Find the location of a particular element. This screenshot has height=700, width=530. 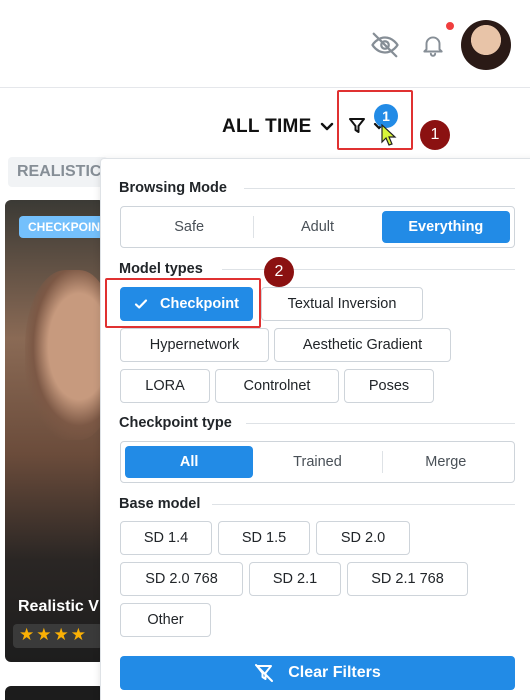

annotation-highlight-filter is located at coordinates (375, 120).